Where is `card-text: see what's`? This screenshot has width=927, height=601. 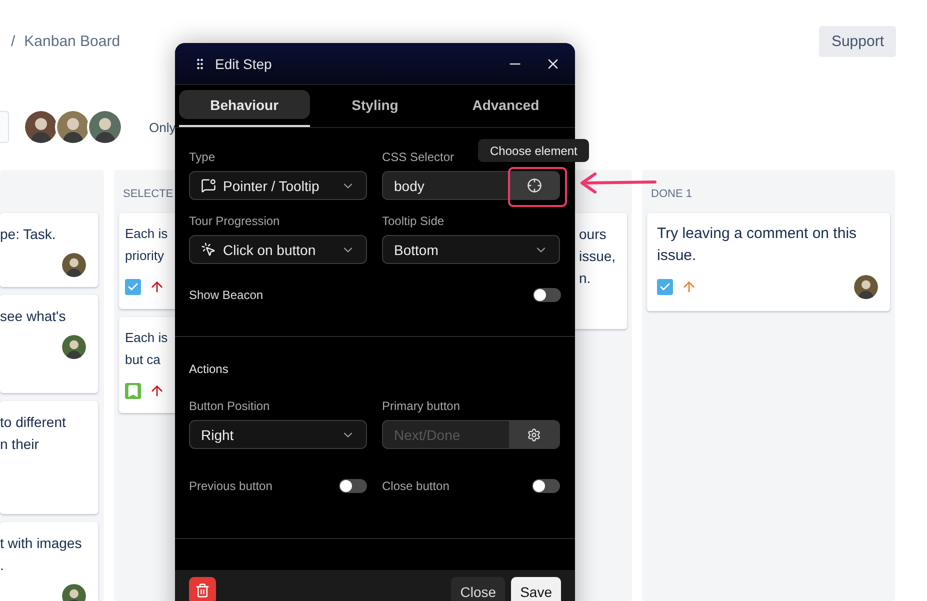 card-text: see what's is located at coordinates (33, 316).